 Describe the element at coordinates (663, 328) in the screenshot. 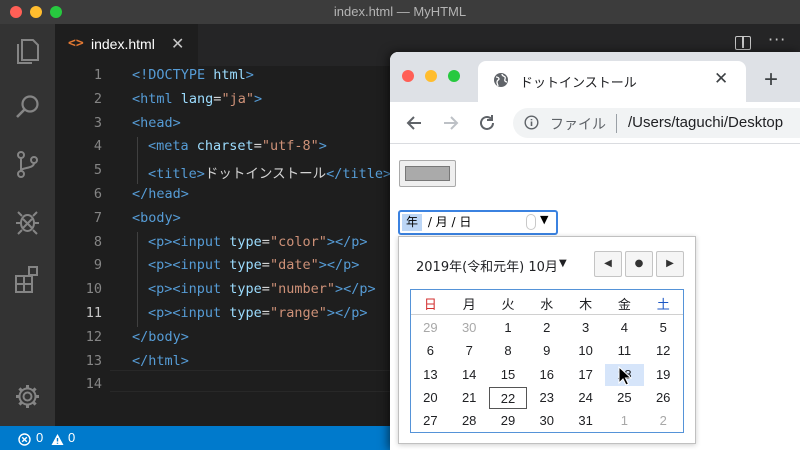

I see `calendar-day: 5` at that location.